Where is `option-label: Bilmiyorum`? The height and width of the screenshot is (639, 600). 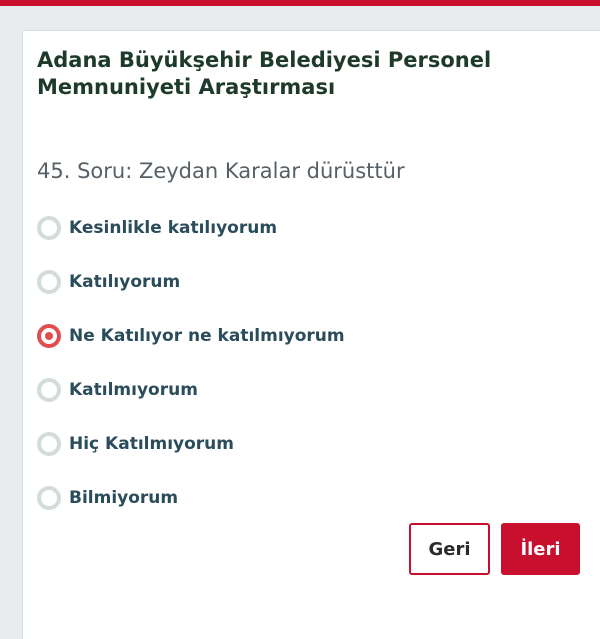 option-label: Bilmiyorum is located at coordinates (124, 498).